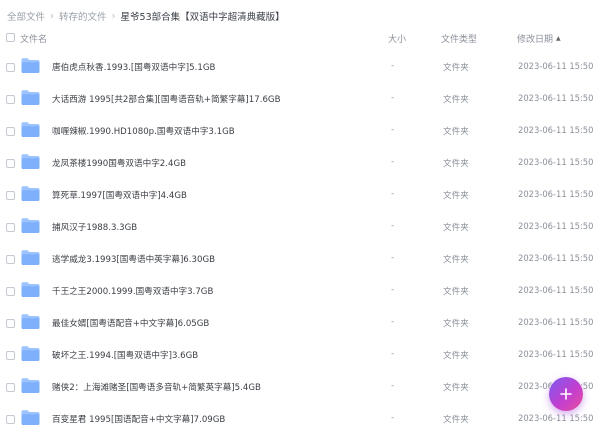  Describe the element at coordinates (138, 419) in the screenshot. I see `file-name: 百变星君 1995[国语配音+中文字幕]7.09GB` at that location.